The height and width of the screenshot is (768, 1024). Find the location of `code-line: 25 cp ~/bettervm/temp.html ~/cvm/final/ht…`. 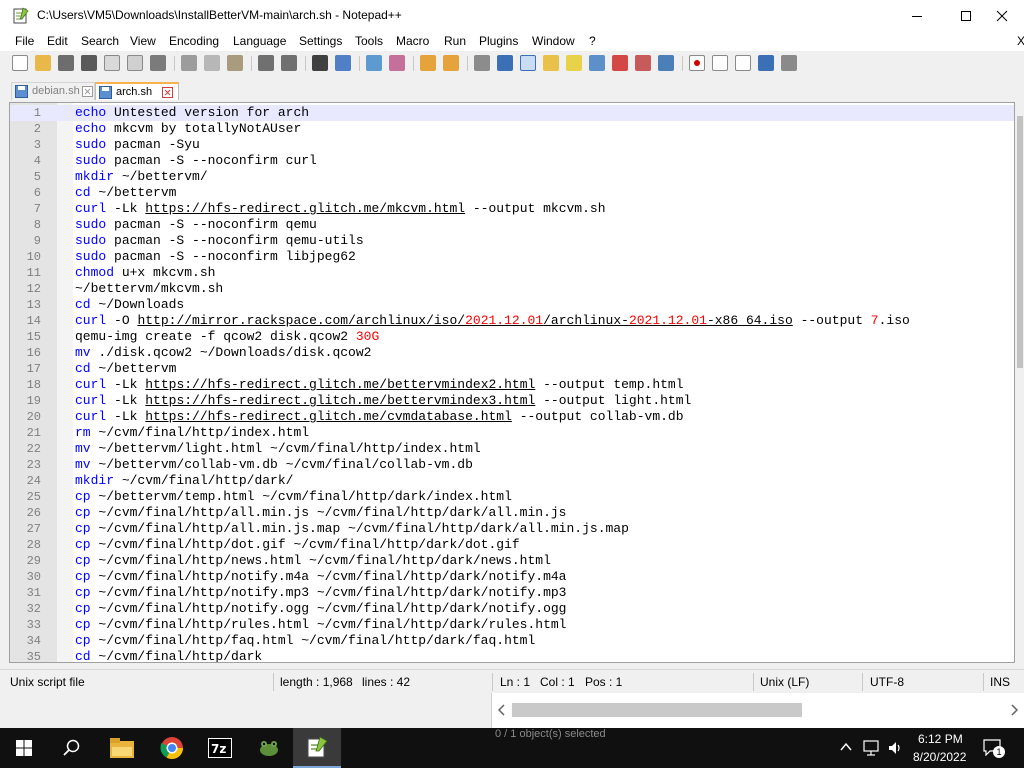

code-line: 25 cp ~/bettervm/temp.html ~/cvm/final/ht… is located at coordinates (512, 497).